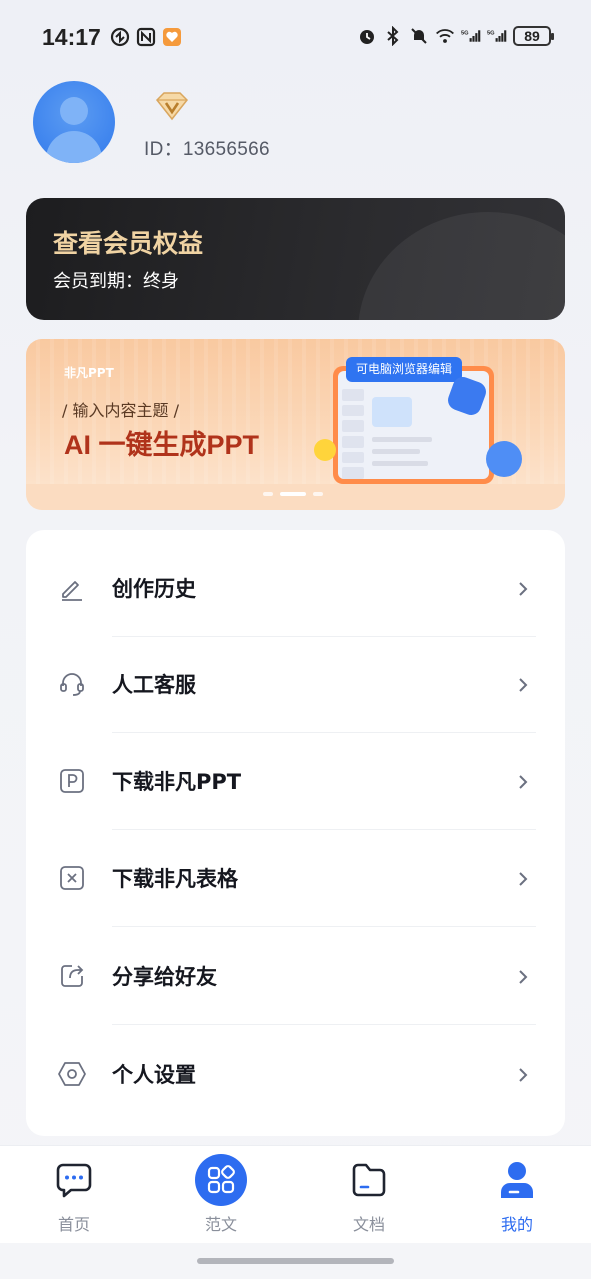  I want to click on carousel-dot-active, so click(293, 494).